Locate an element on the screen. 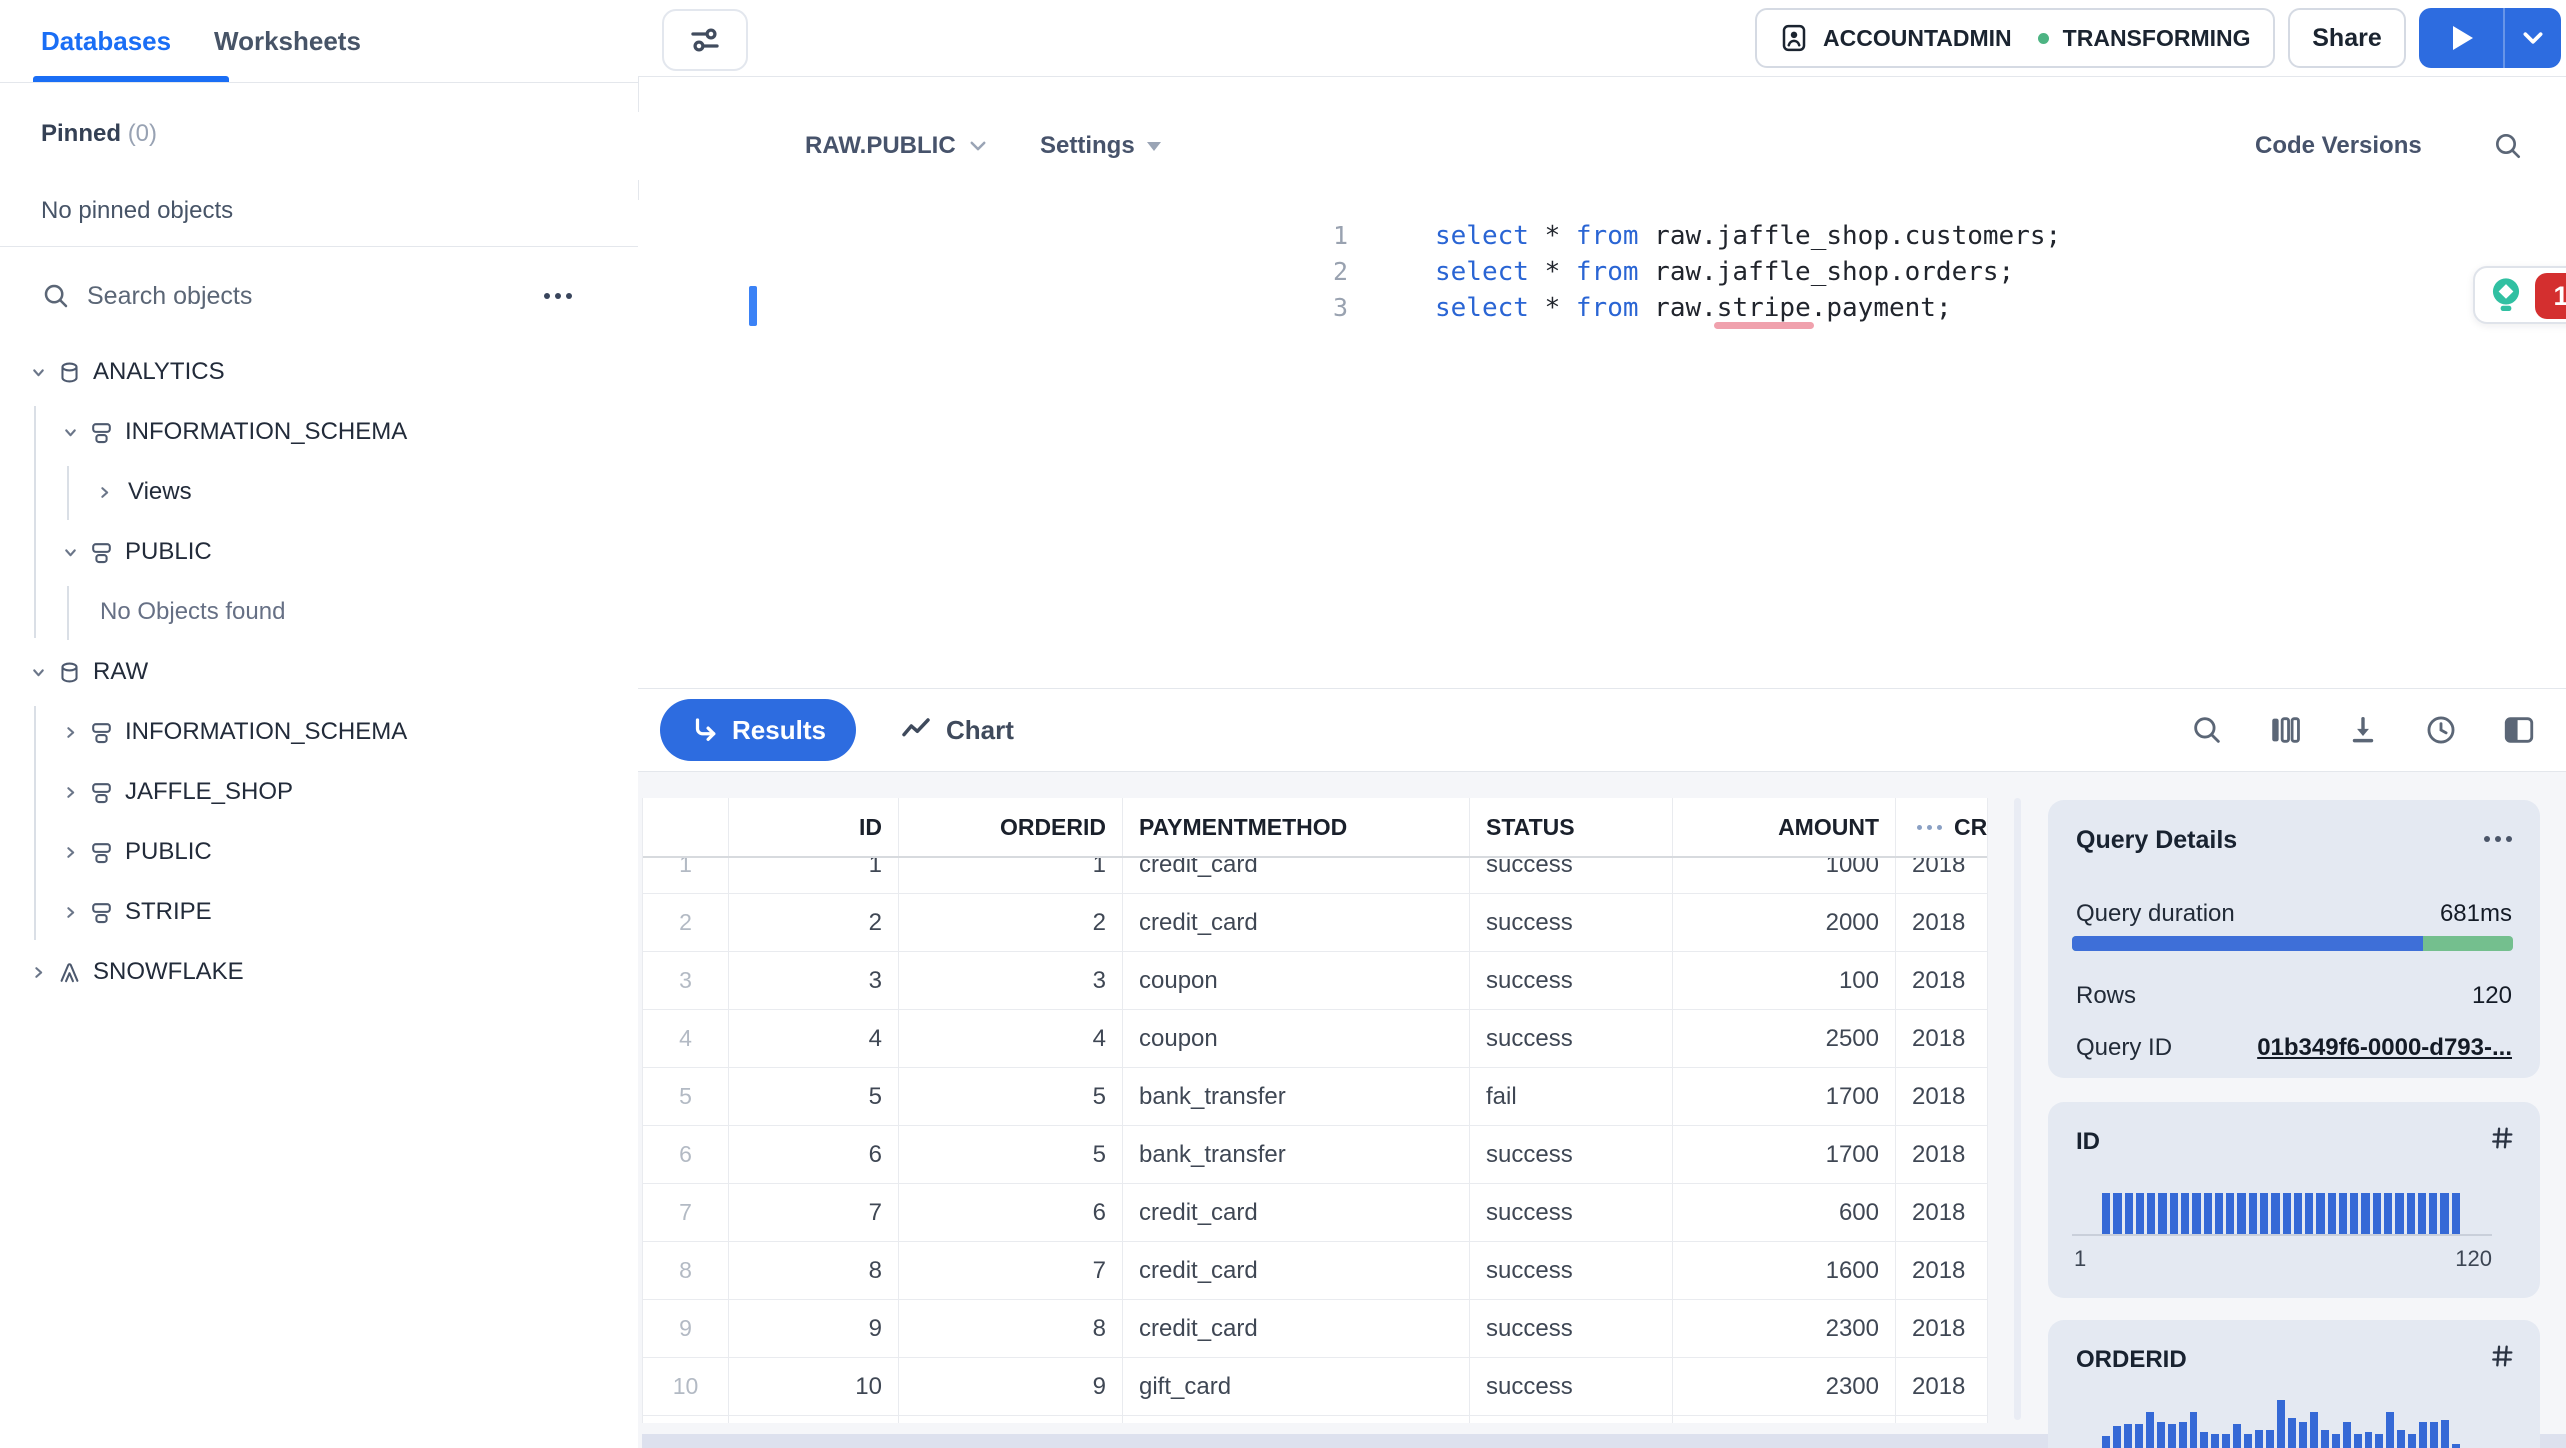 The height and width of the screenshot is (1448, 2566). cell-orderid: 6 is located at coordinates (1011, 1212).